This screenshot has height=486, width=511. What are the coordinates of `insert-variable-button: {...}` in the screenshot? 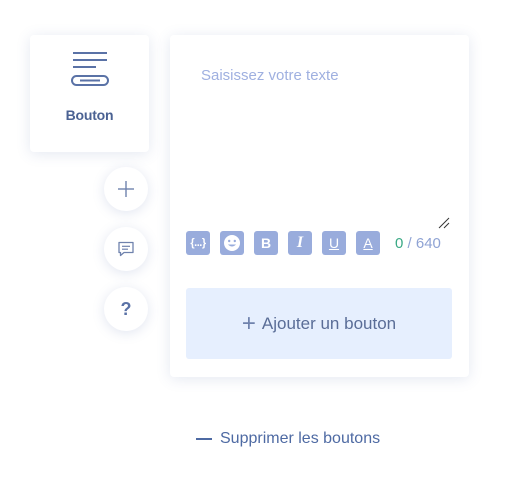 It's located at (198, 243).